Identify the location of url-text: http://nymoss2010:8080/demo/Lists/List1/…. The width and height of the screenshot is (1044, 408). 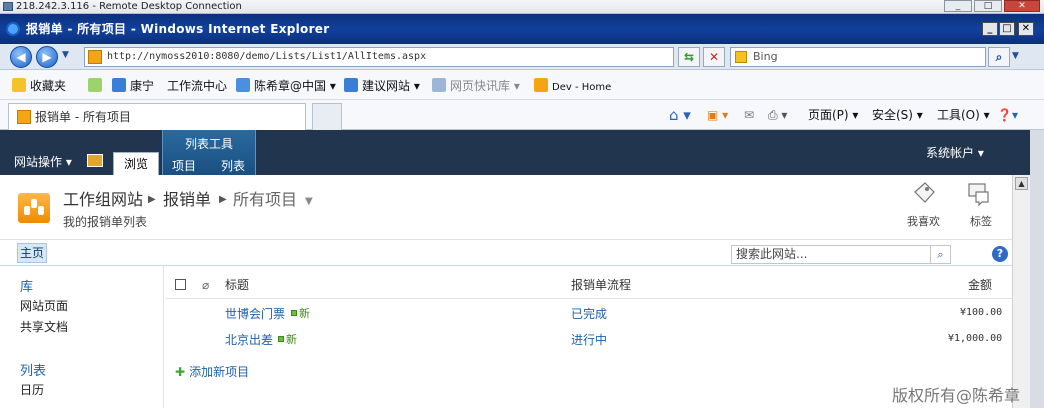
(267, 56).